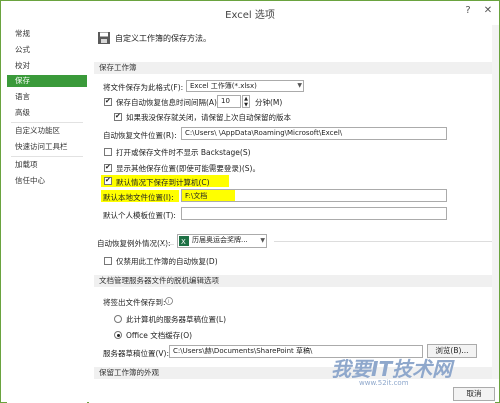  I want to click on format-label: 将文件保存为此格式(F):, so click(143, 87).